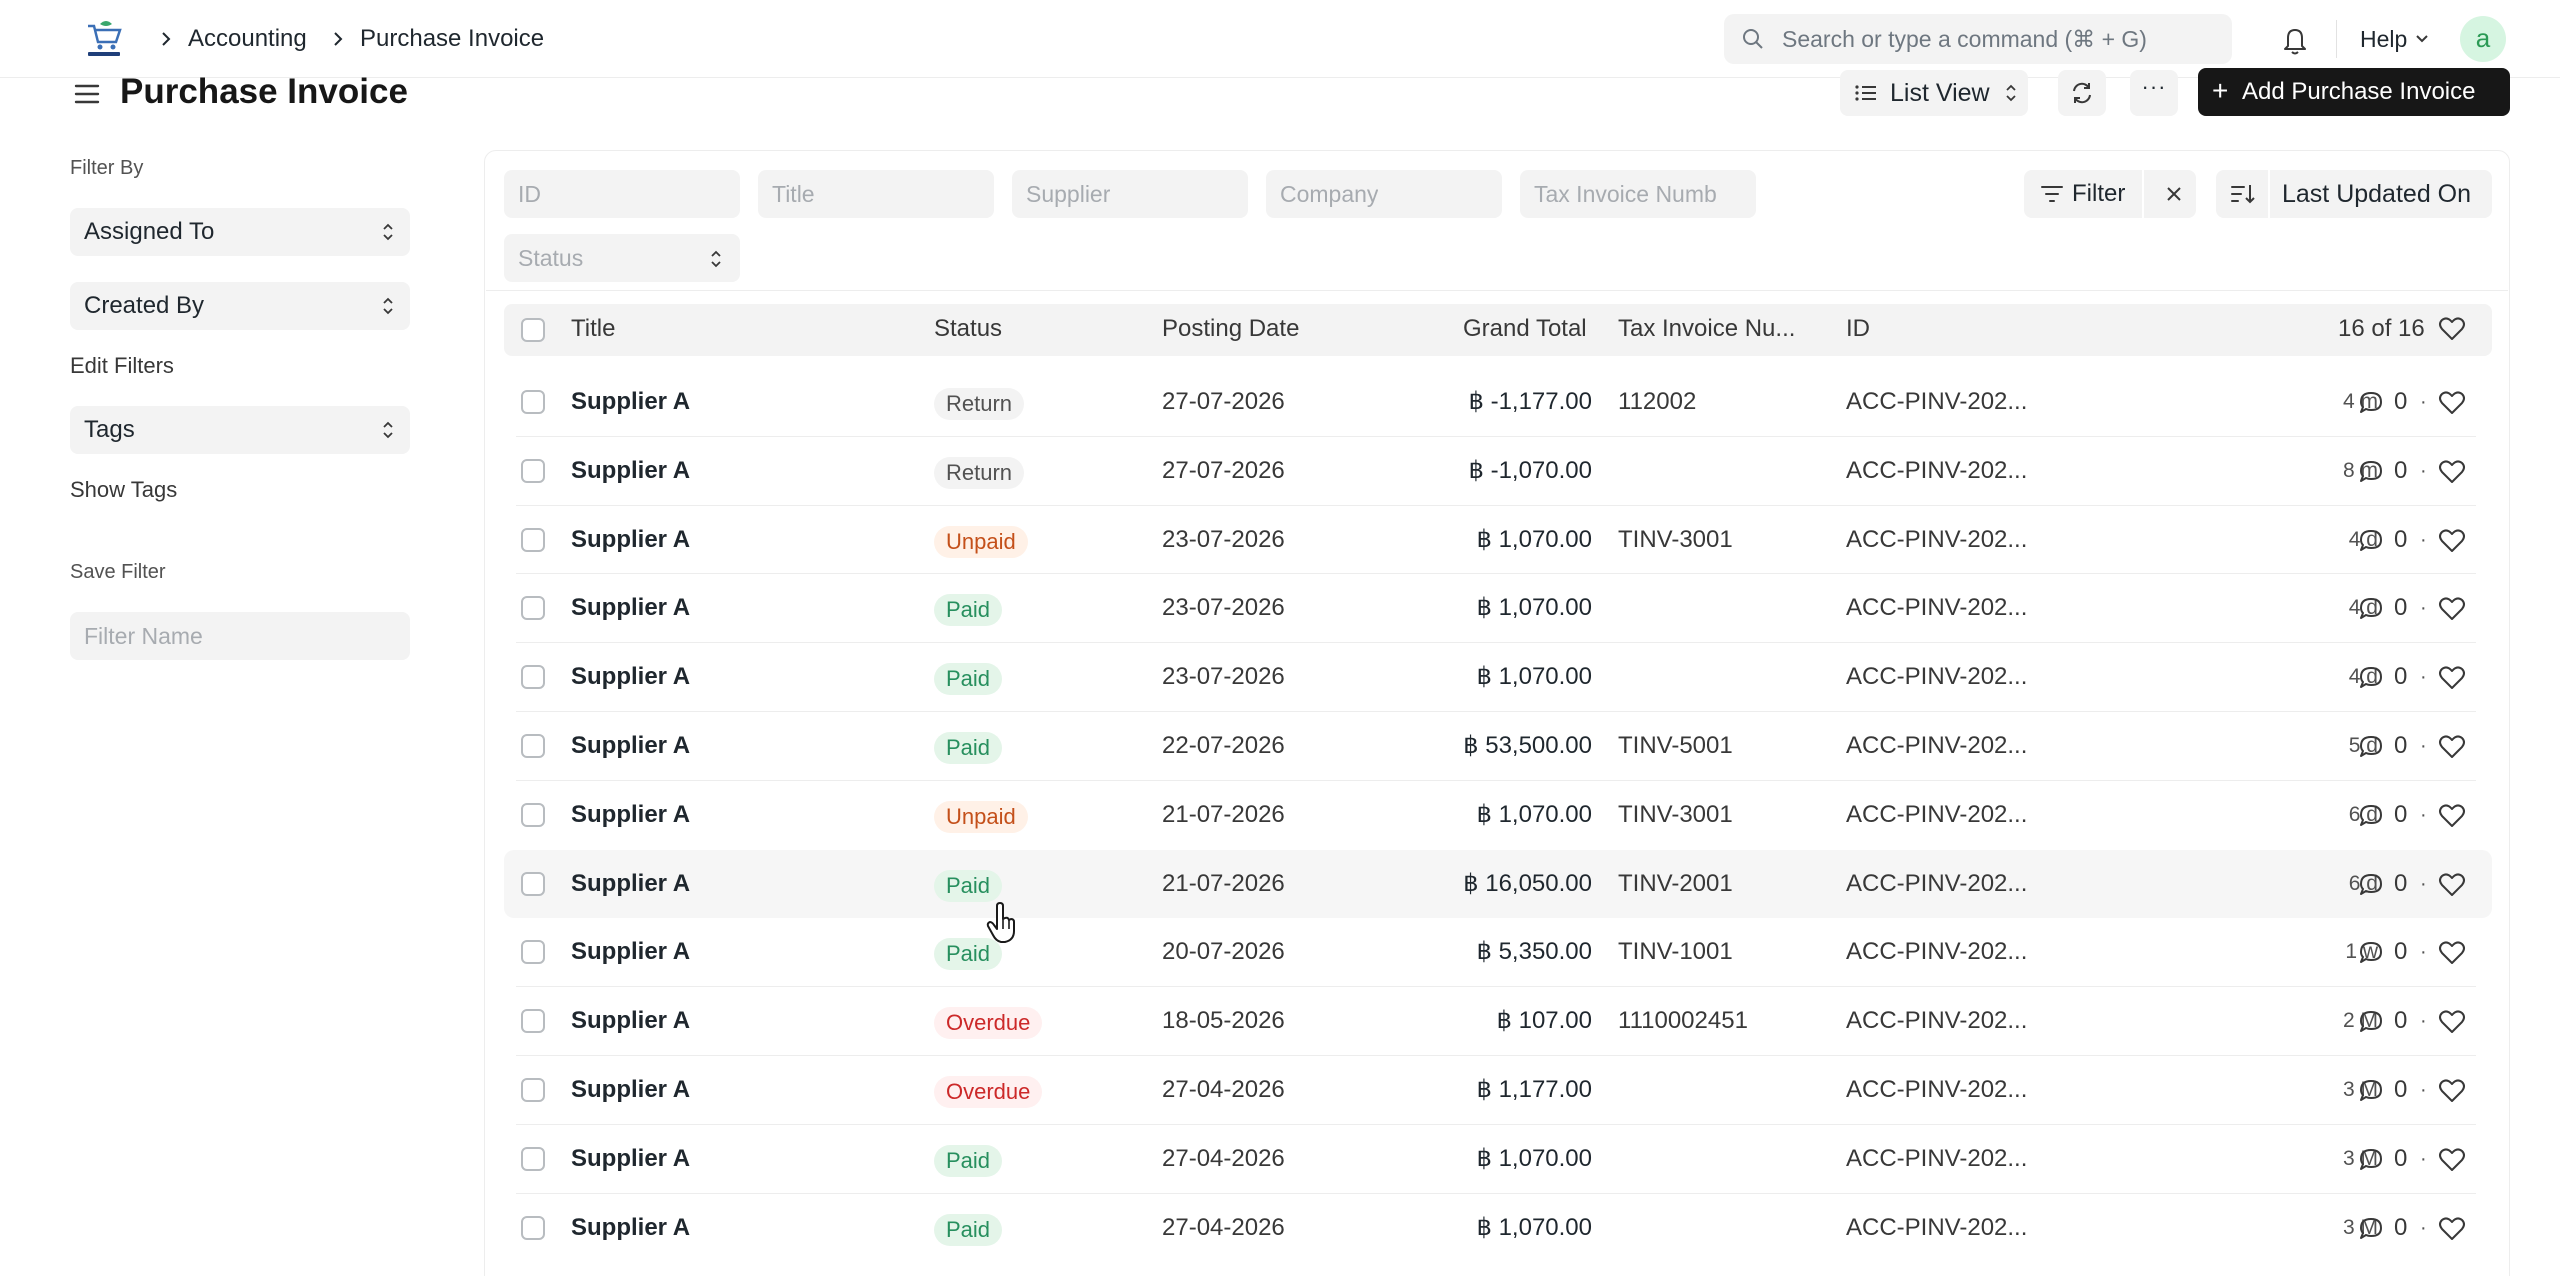 The height and width of the screenshot is (1276, 2560). Describe the element at coordinates (2174, 194) in the screenshot. I see `clear-filter-icon` at that location.